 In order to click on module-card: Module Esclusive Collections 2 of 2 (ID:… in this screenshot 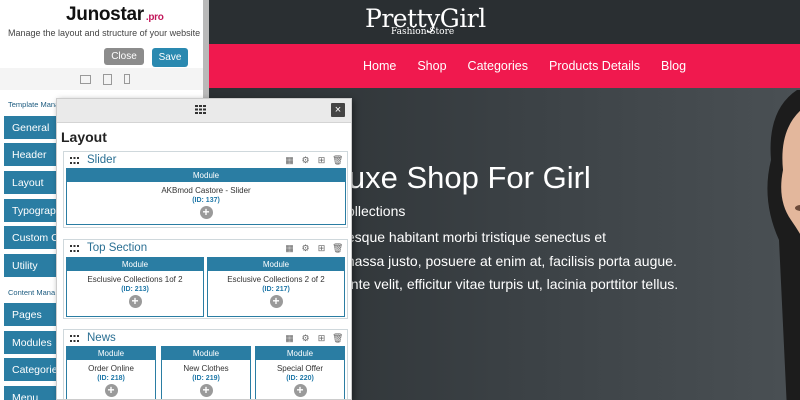, I will do `click(276, 287)`.